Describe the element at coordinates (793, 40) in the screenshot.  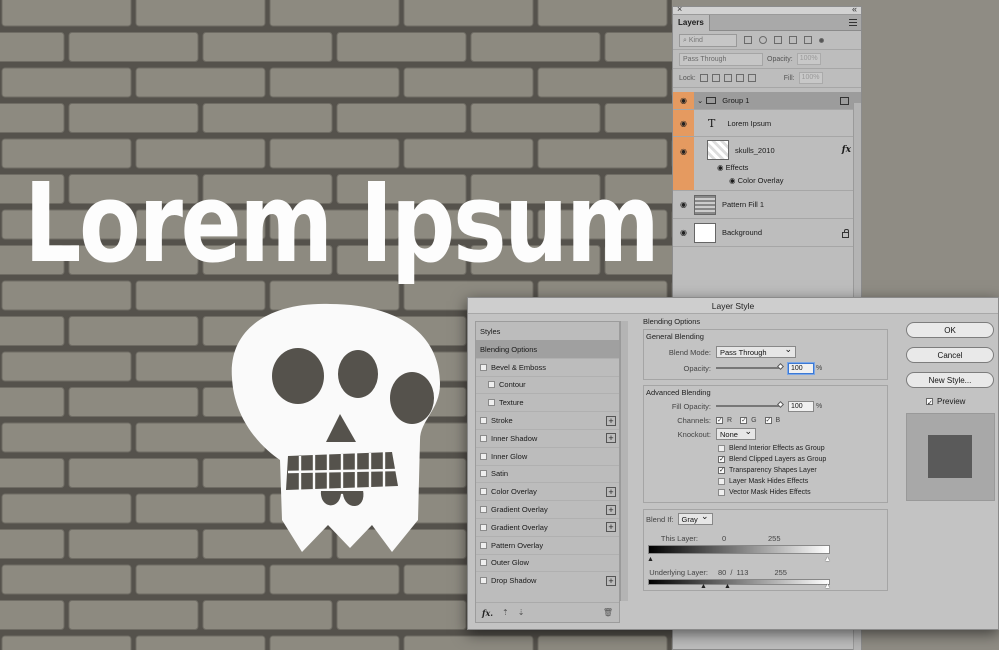
I see `filter-shape-icon` at that location.